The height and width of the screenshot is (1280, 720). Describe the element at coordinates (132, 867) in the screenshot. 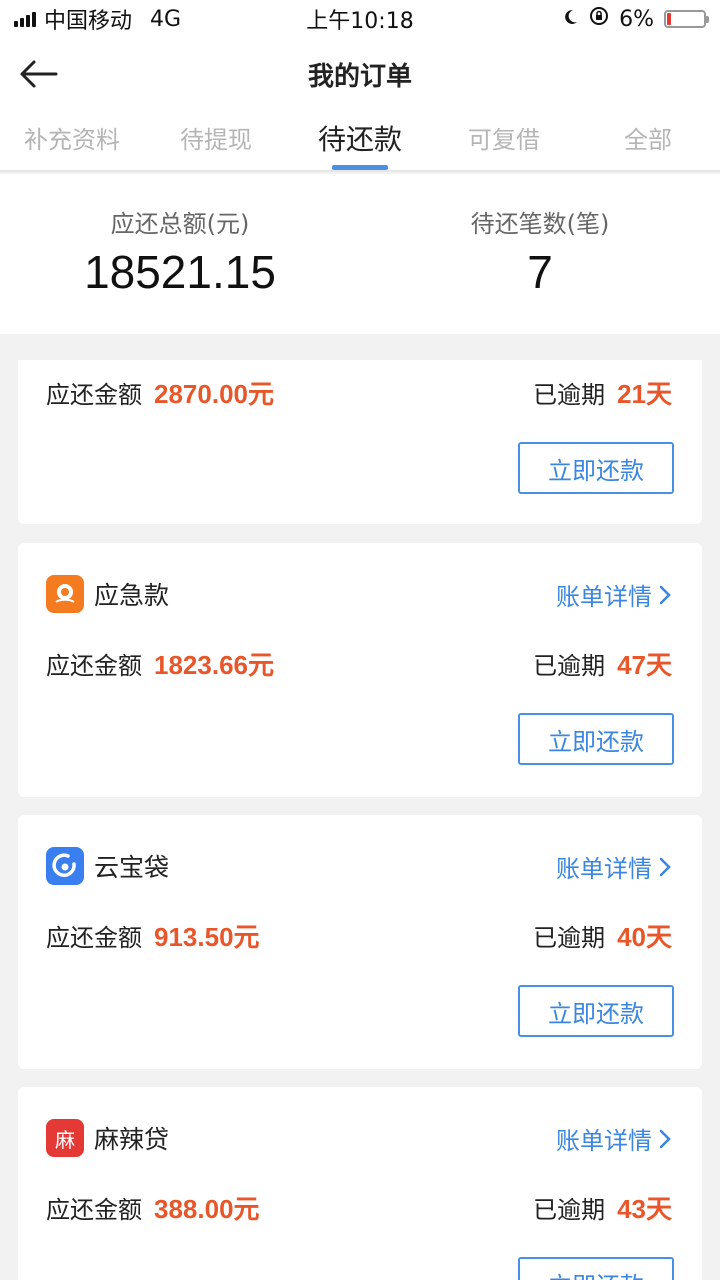

I see `app-name: 云宝袋` at that location.